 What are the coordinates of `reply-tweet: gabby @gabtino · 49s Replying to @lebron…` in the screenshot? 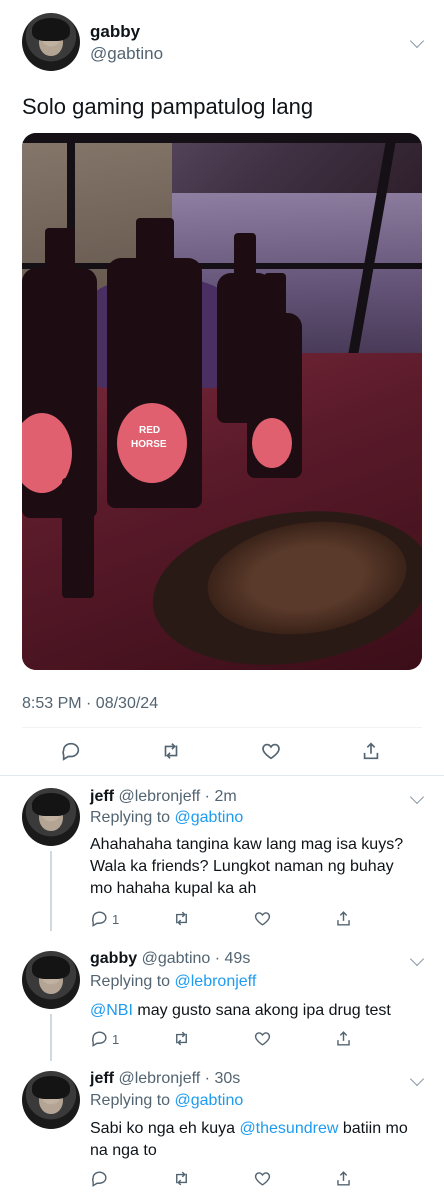 It's located at (222, 1001).